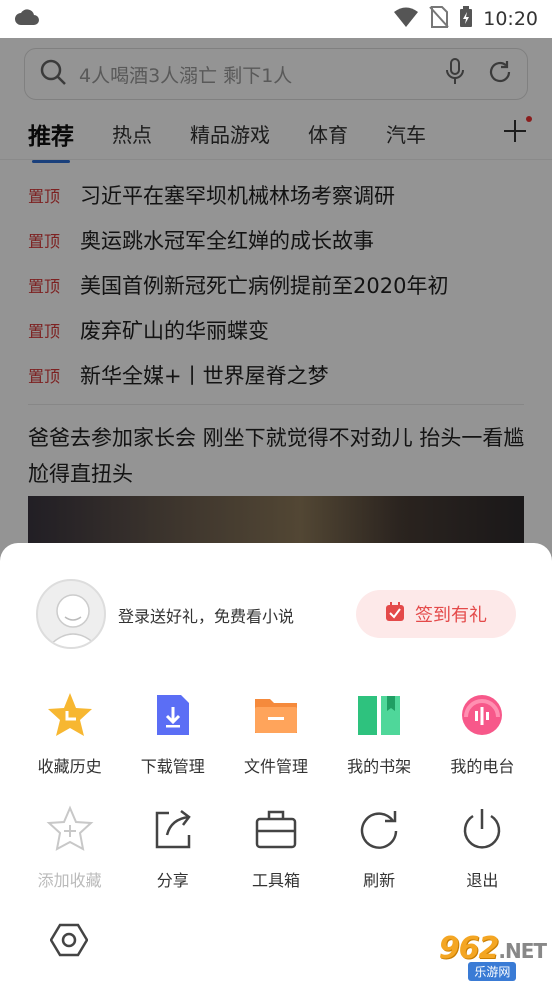 This screenshot has height=981, width=552. I want to click on sign-in-label: 签到有礼, so click(451, 615).